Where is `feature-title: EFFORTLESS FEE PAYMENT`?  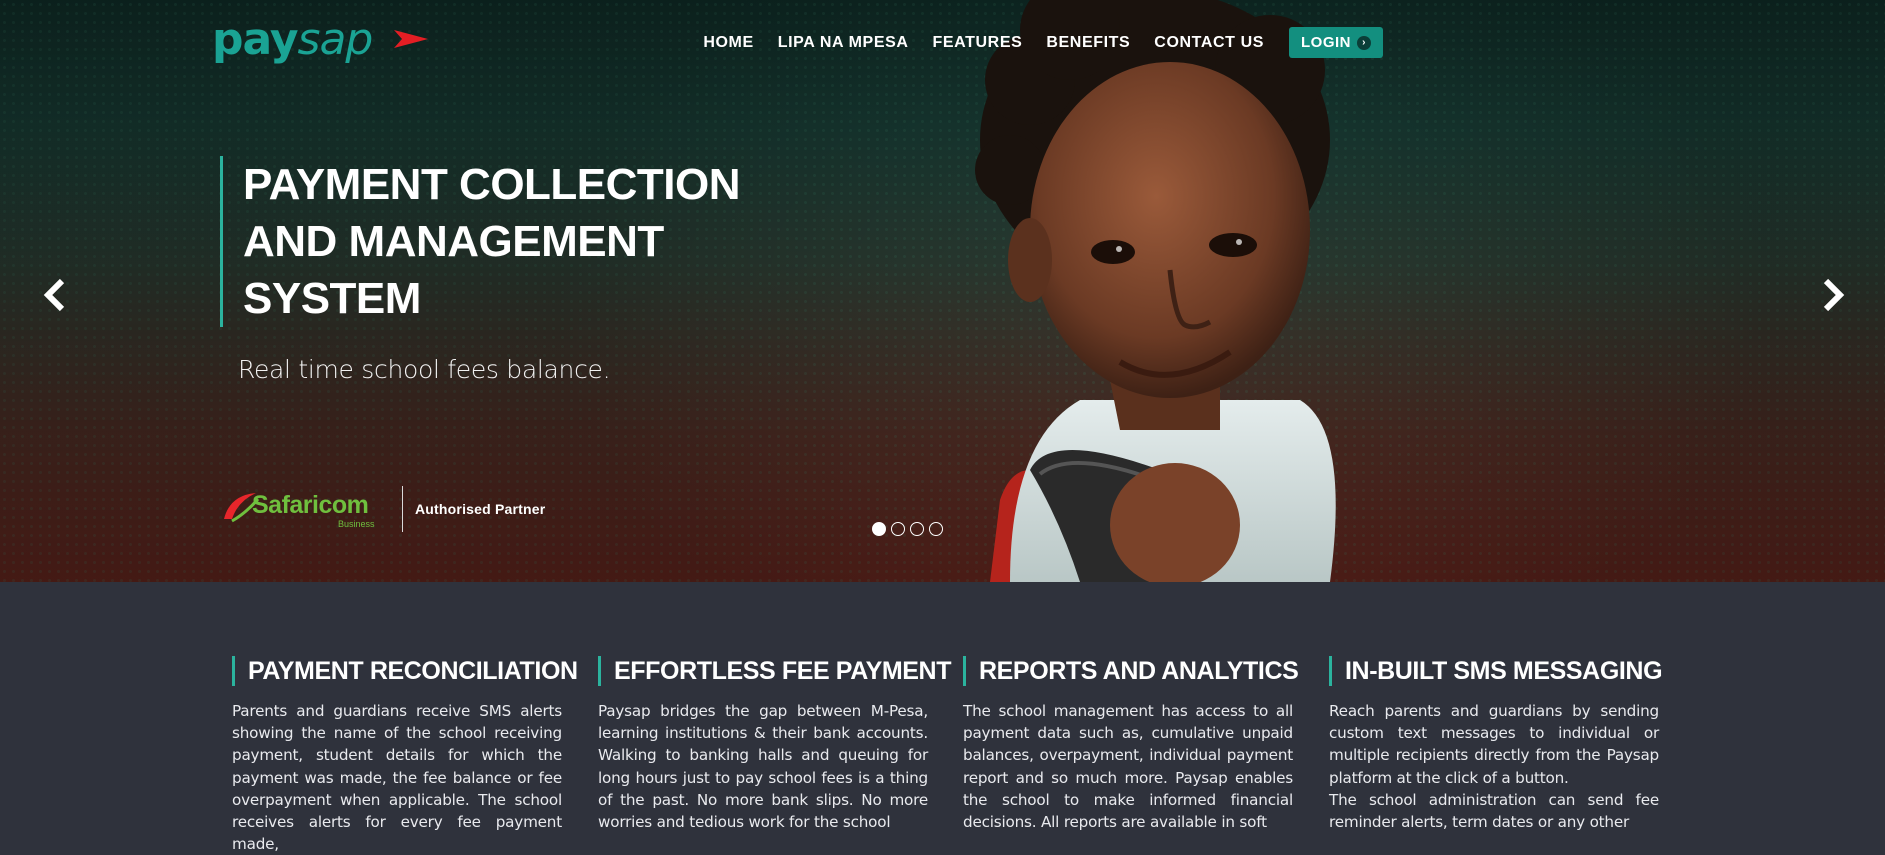 feature-title: EFFORTLESS FEE PAYMENT is located at coordinates (774, 671).